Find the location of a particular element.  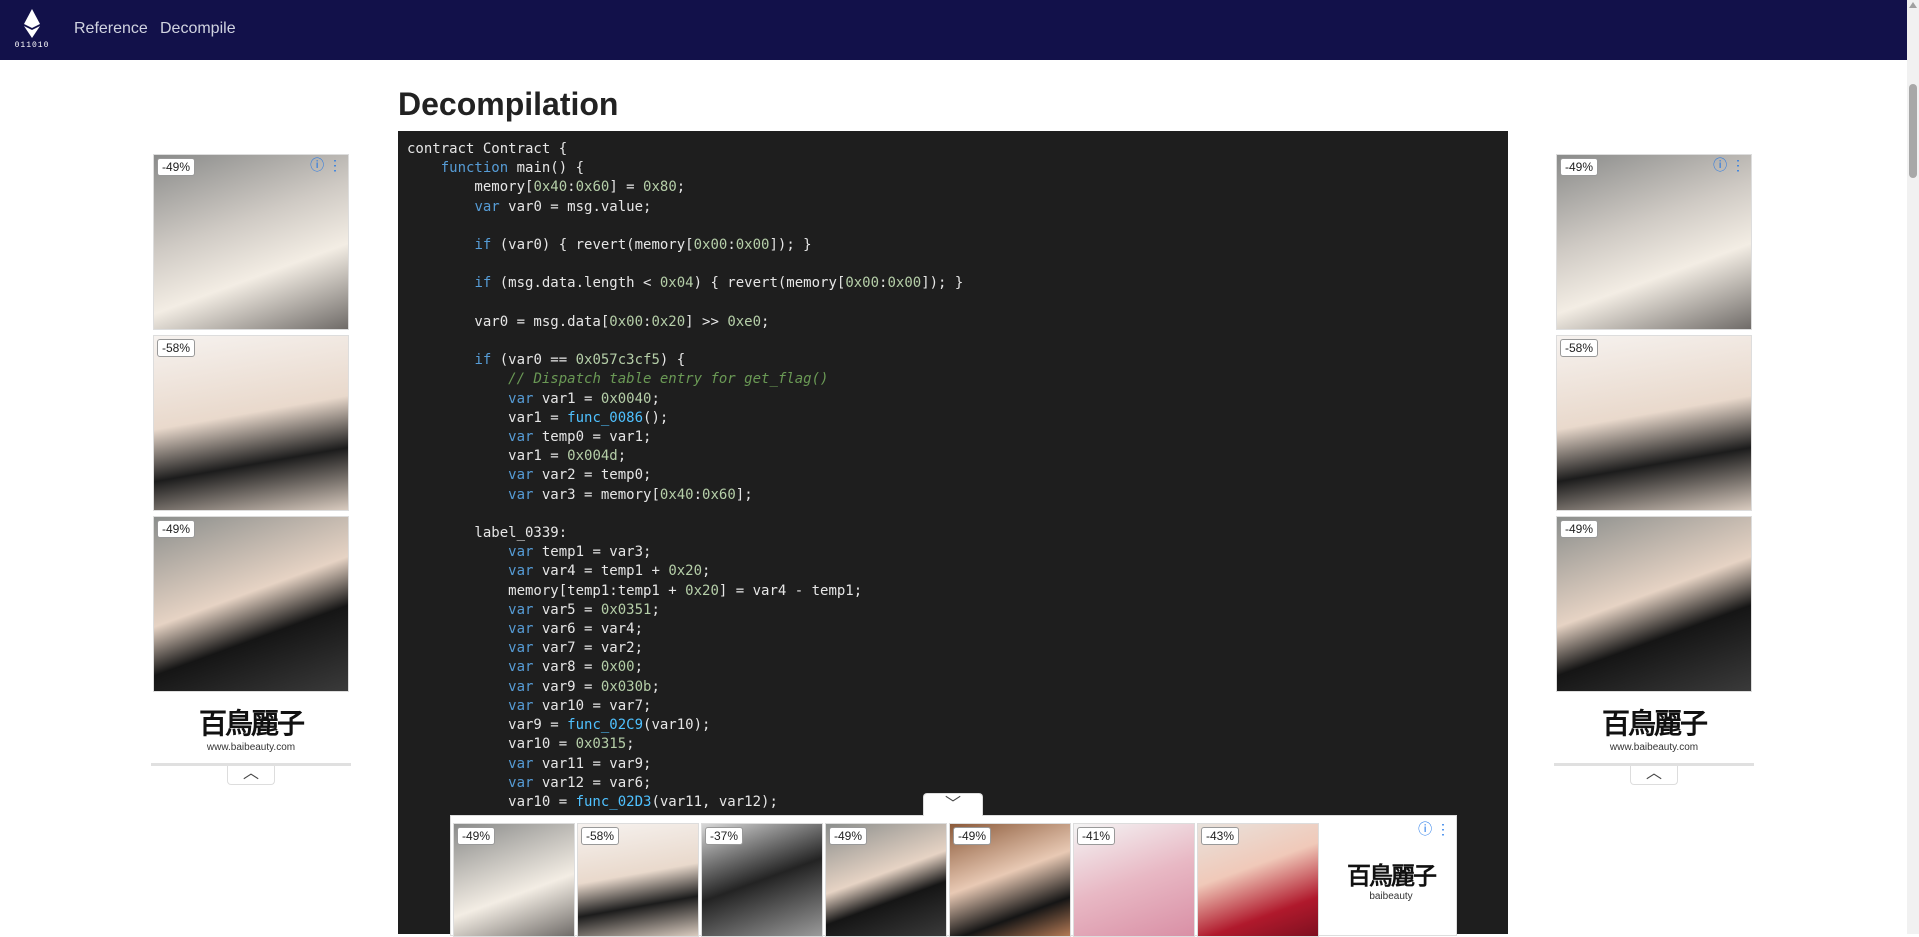

code-line: var10 = func_02D3(var11, var12); is located at coordinates (592, 801).